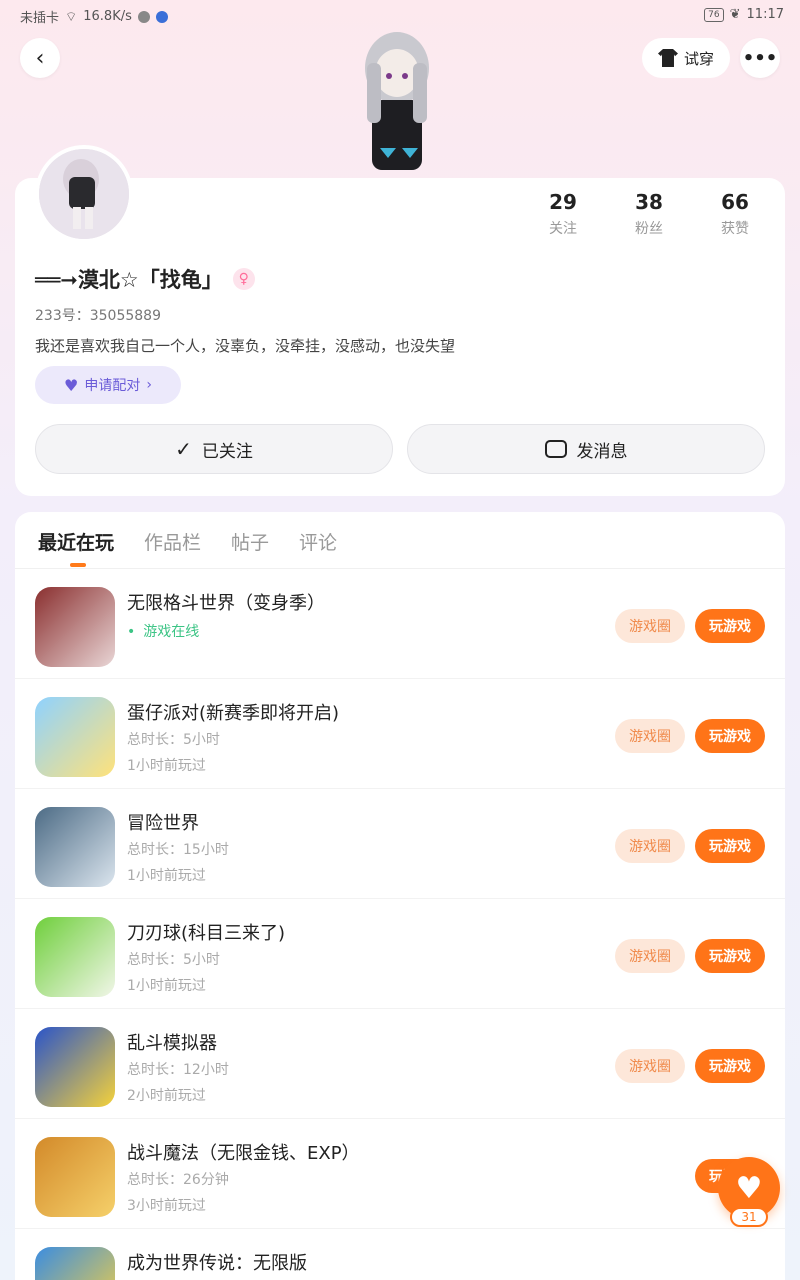  I want to click on game-row: 刀刃球(科目三来了) 总时长：5小时 1小时前玩过 游戏圈 玩游戏, so click(400, 954).